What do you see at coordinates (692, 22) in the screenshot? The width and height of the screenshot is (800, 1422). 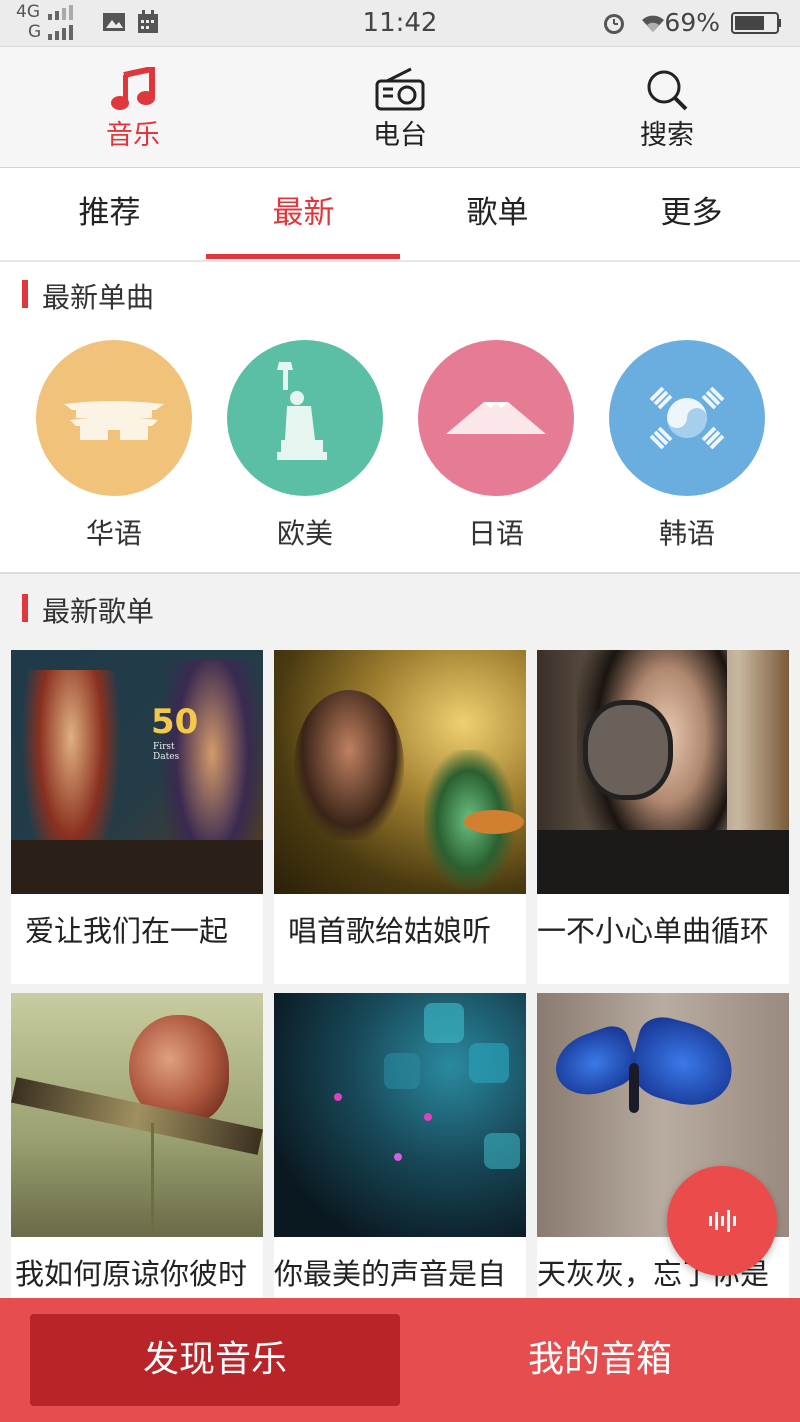 I see `battery-percentage: 69%` at bounding box center [692, 22].